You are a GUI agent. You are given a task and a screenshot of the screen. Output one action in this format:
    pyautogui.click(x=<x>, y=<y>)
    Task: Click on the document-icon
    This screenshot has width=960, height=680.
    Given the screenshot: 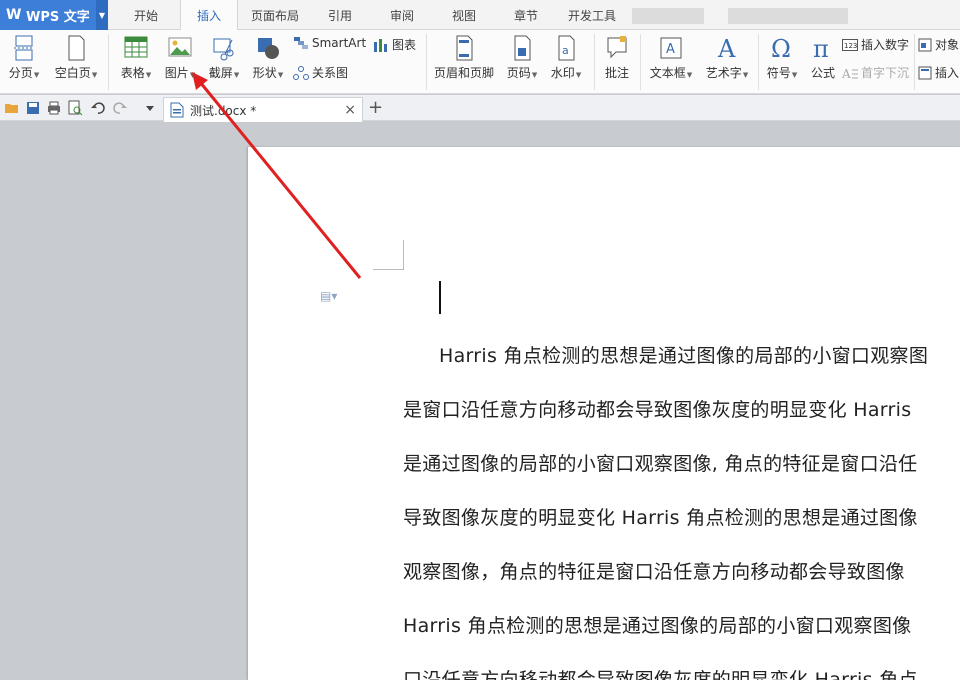 What is the action you would take?
    pyautogui.click(x=177, y=110)
    